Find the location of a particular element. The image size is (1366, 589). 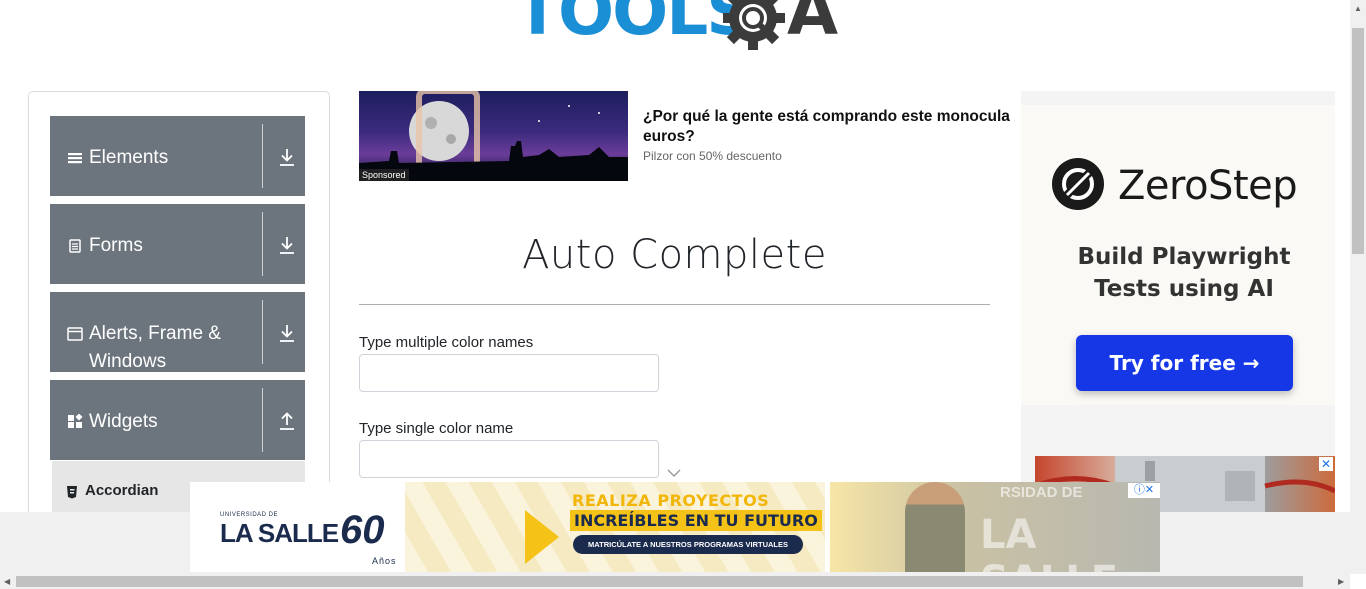

sidebar-group-alerts: Alerts, Frame & Windows is located at coordinates (177, 332).